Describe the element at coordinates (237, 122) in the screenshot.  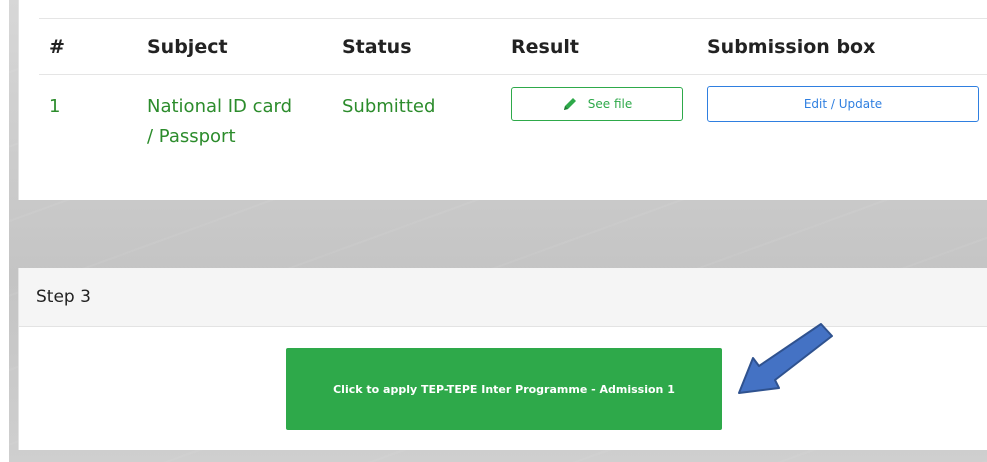
I see `row-subject: National ID card / Passport` at that location.